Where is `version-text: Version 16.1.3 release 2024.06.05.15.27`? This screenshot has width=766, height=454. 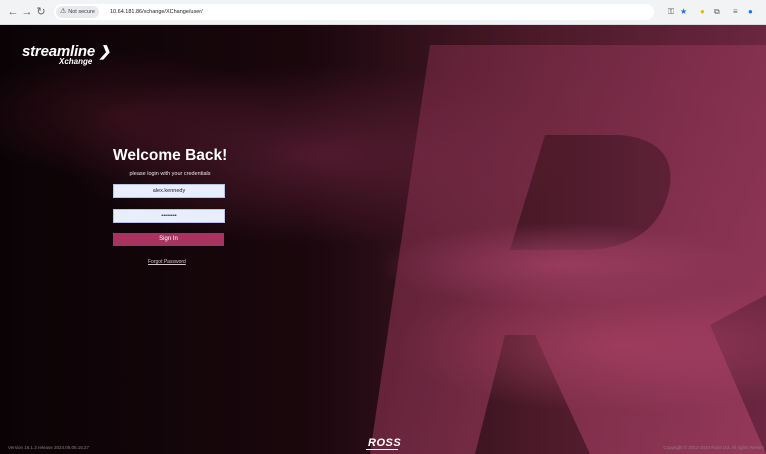
version-text: Version 16.1.3 release 2024.06.05.15.27 is located at coordinates (49, 447).